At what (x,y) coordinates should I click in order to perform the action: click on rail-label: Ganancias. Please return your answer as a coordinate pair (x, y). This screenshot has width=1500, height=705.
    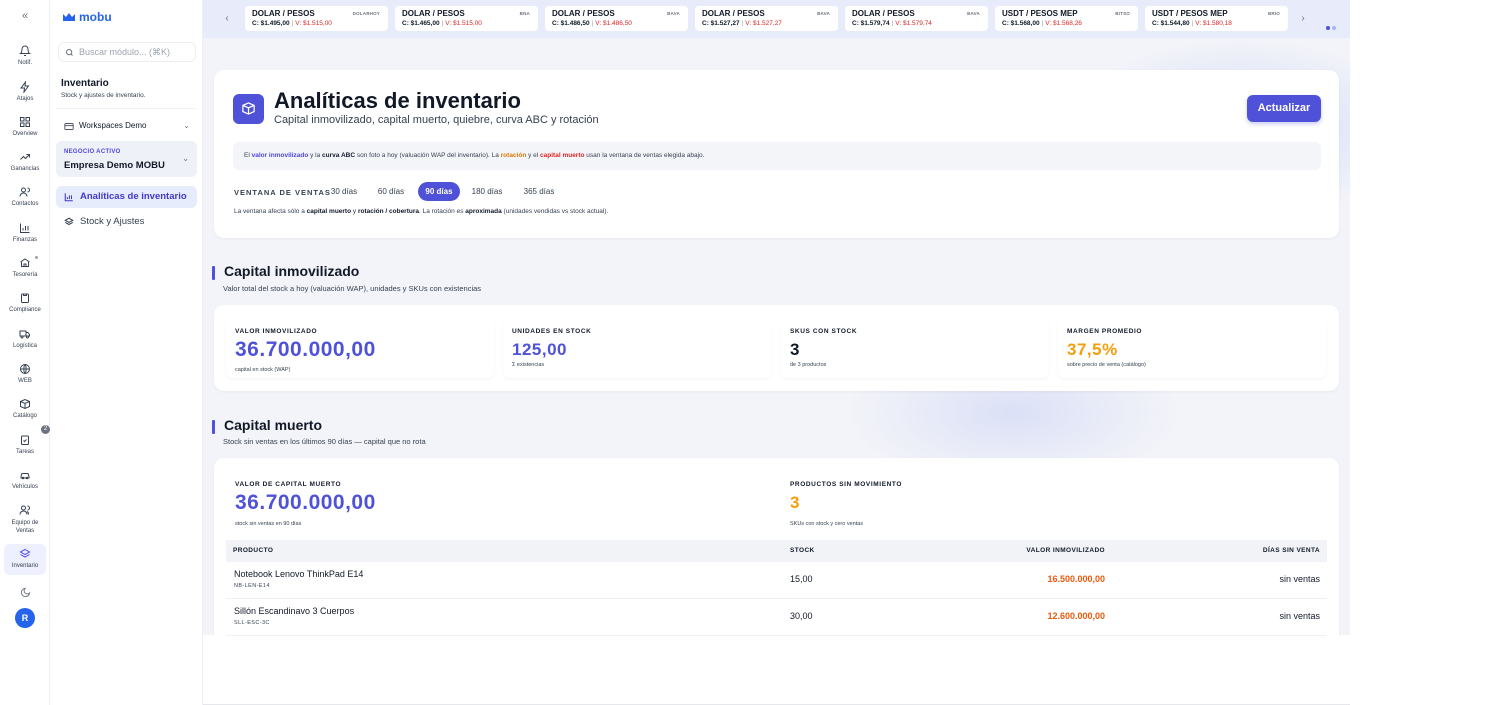
    Looking at the image, I should click on (25, 169).